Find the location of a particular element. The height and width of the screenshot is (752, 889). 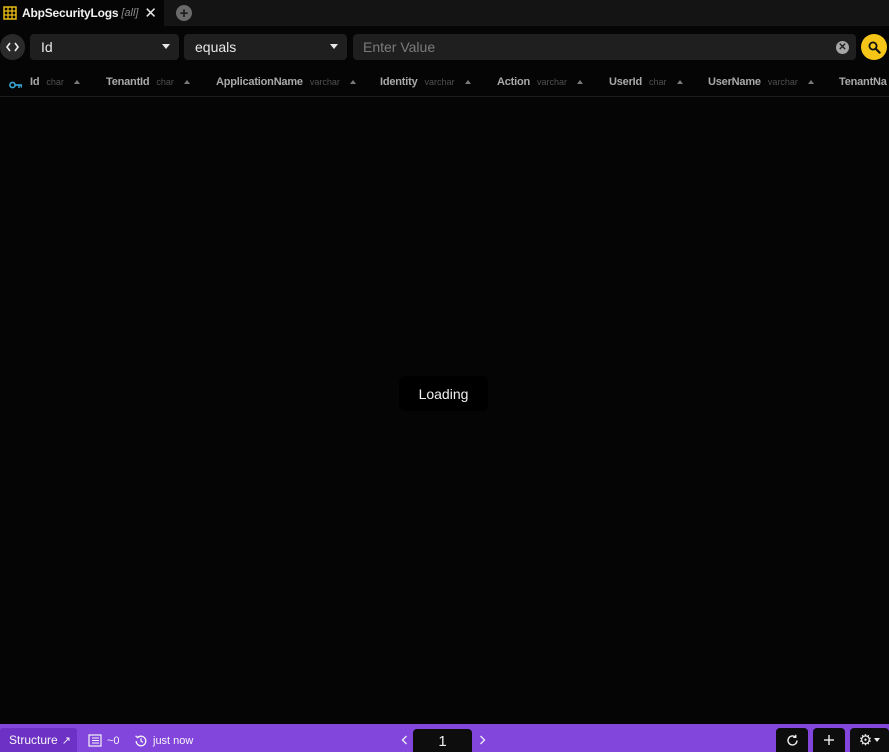

clear-icon: ✕ is located at coordinates (842, 47).